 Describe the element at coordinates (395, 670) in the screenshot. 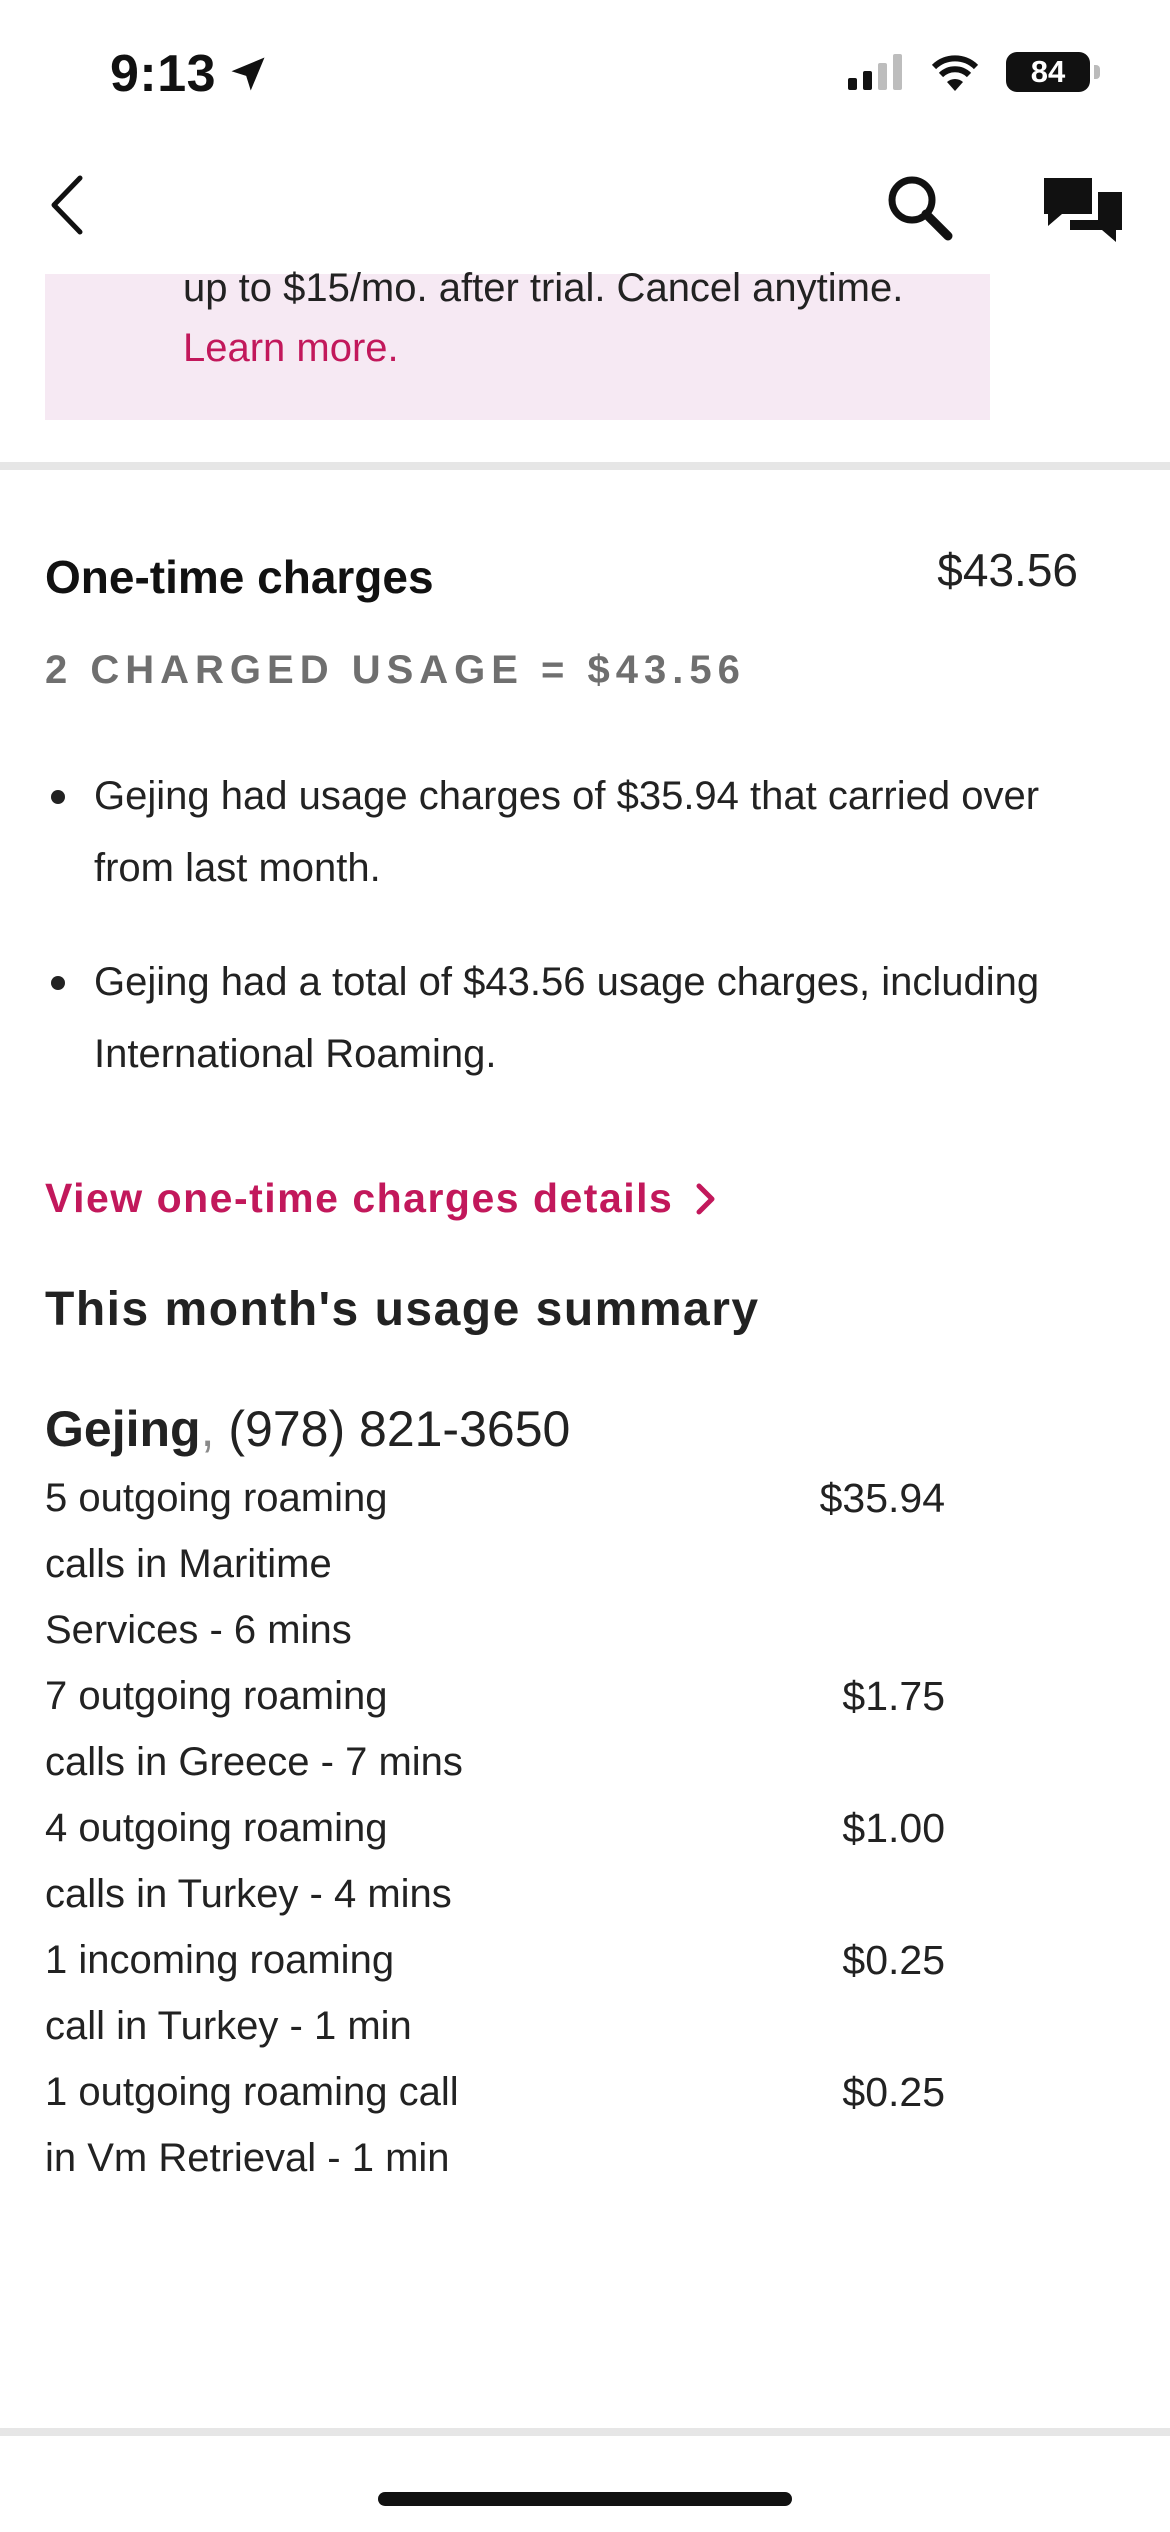

I see `charged-usage-summary: 2 CHARGED USAGE = $43.56` at that location.